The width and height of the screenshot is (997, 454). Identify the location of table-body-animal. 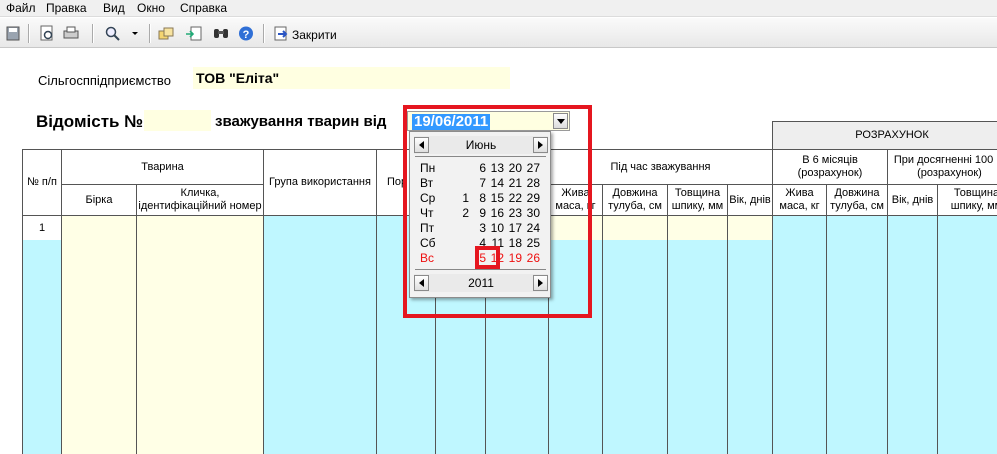
(162, 347).